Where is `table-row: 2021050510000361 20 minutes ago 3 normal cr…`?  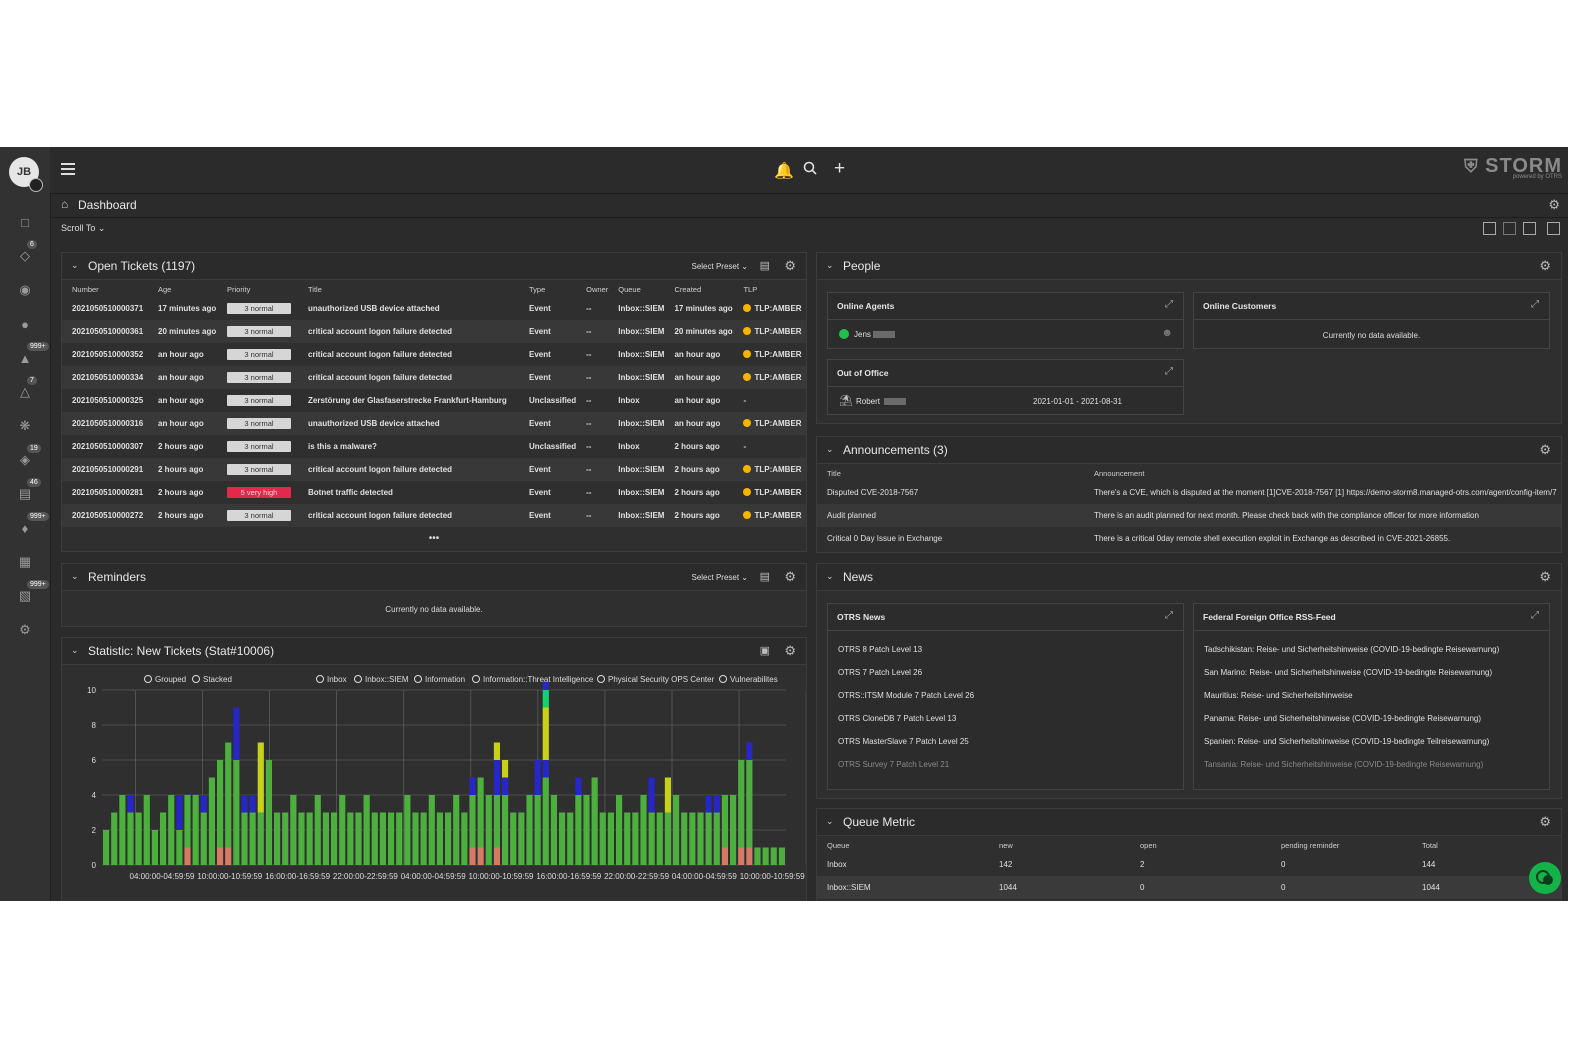 table-row: 2021050510000361 20 minutes ago 3 normal cr… is located at coordinates (434, 331).